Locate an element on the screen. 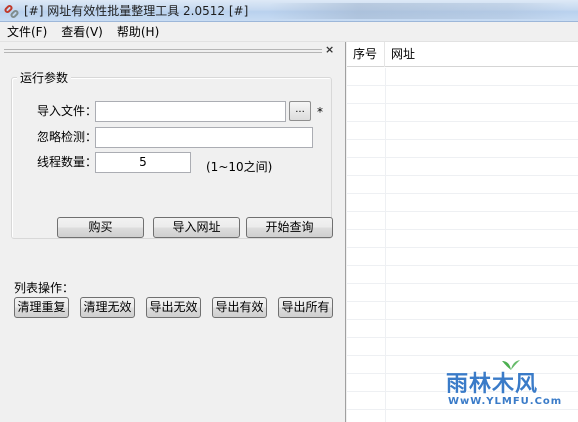 The image size is (578, 422). title-bar: [#] 网址有效性批量整理工具 2.0512 [#] is located at coordinates (289, 11).